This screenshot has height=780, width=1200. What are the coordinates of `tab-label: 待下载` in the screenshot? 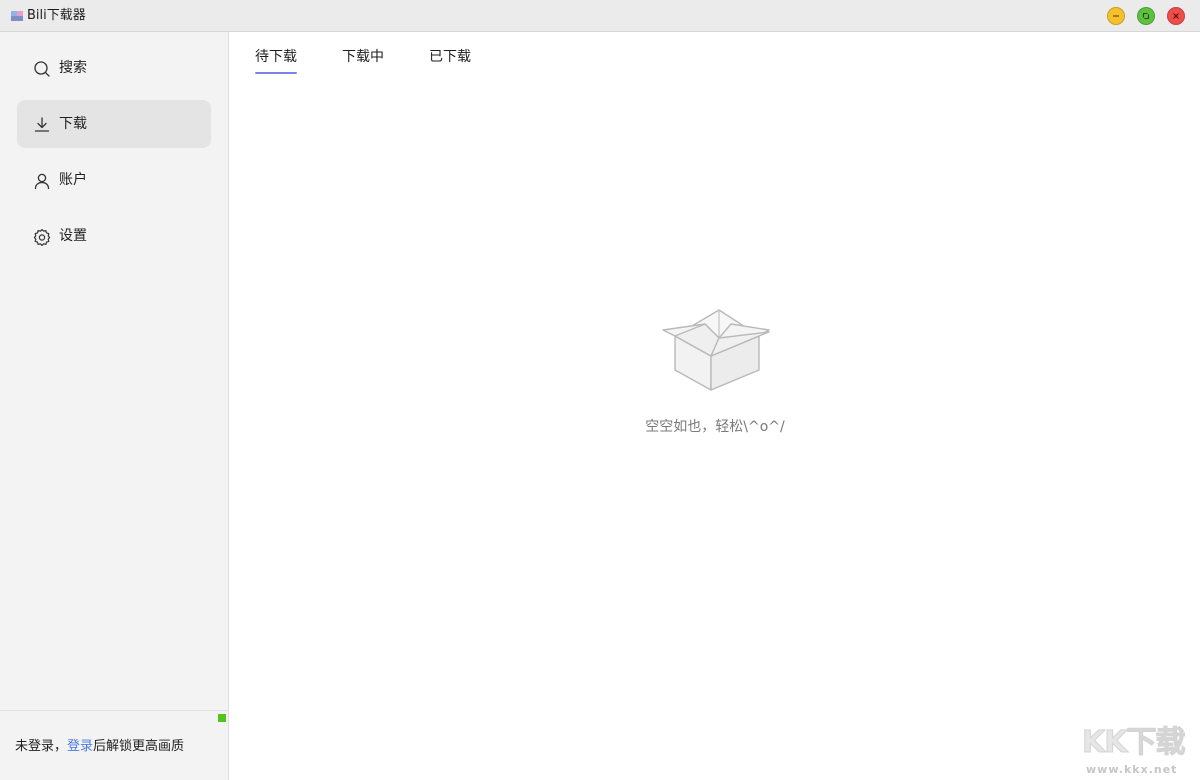 It's located at (276, 57).